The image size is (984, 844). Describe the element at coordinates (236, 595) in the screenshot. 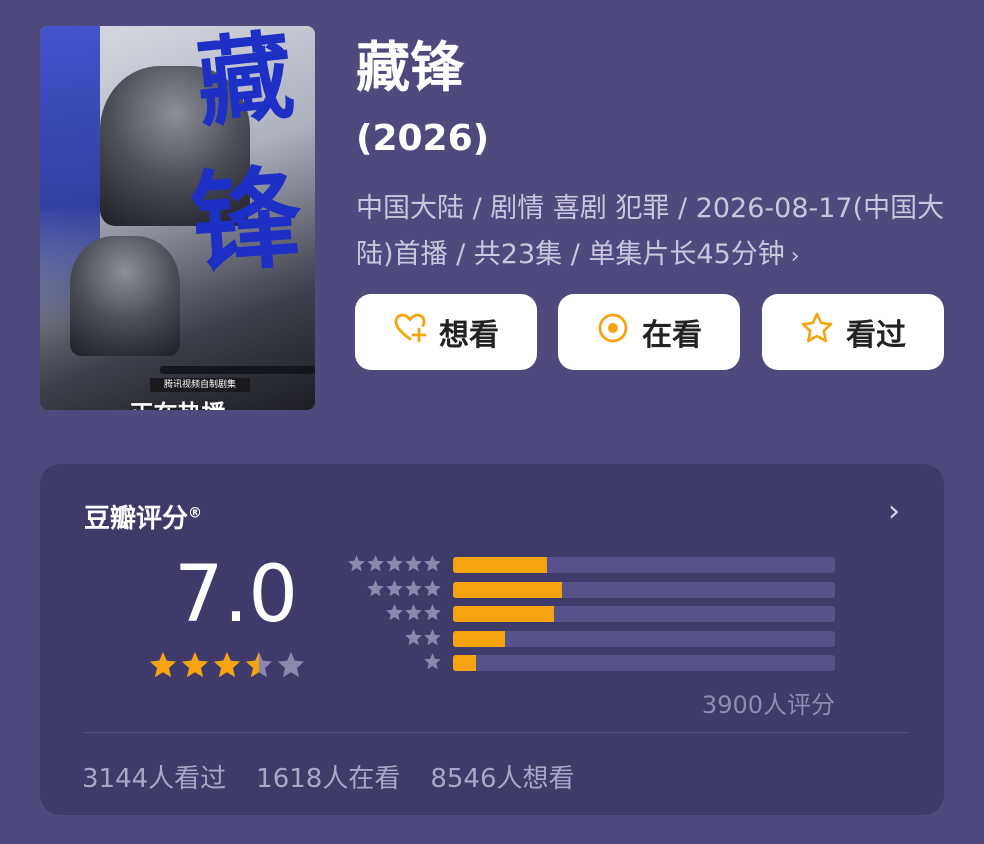

I see `rating-score: 7.0` at that location.